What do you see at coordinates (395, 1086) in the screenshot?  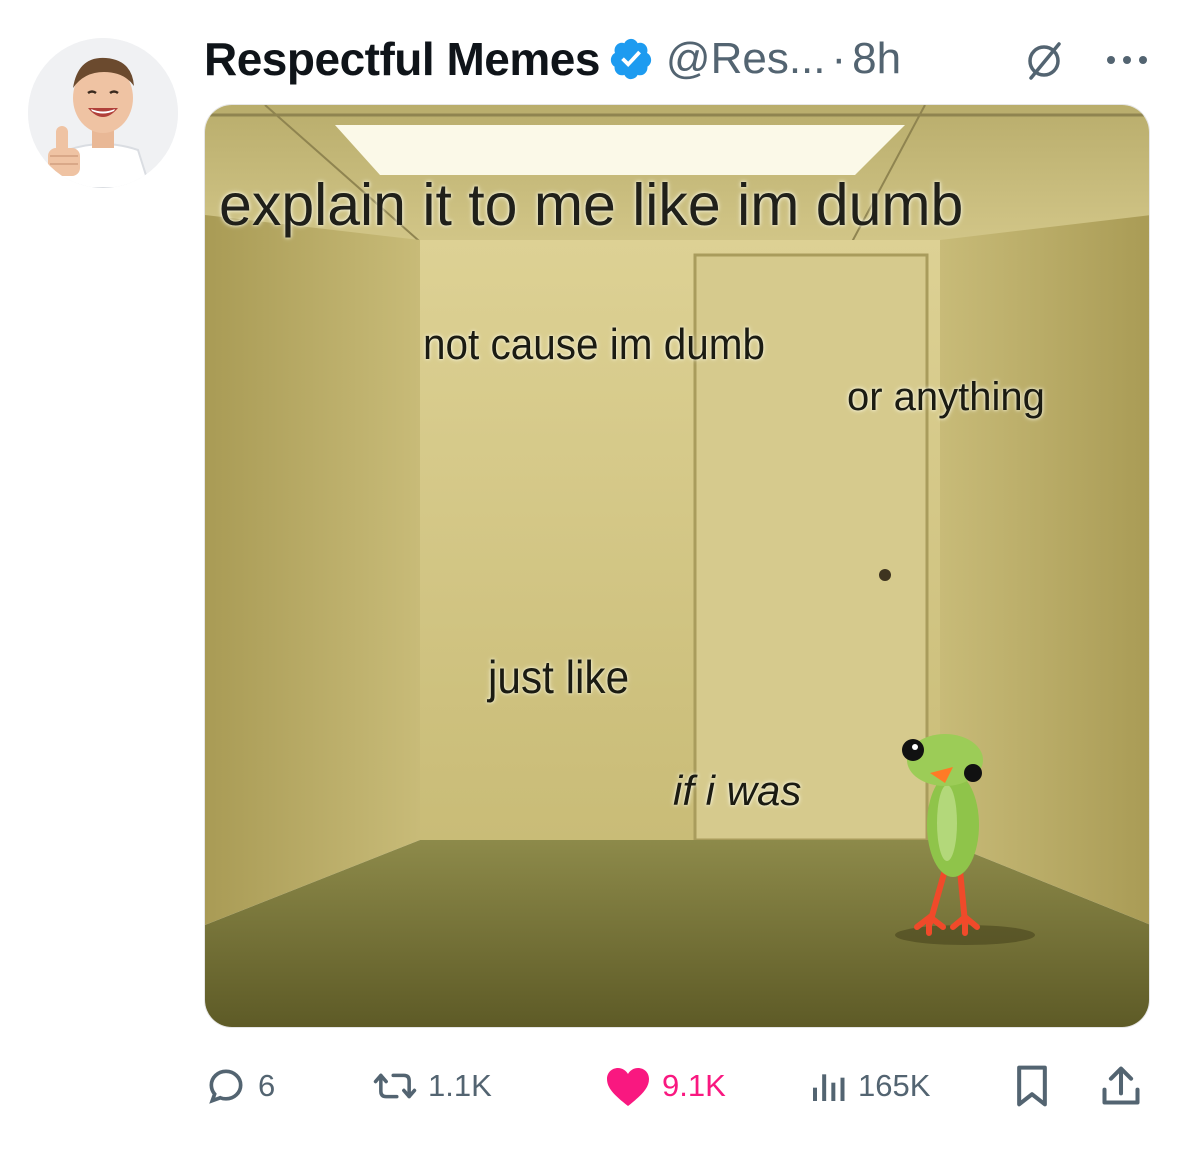 I see `repost-icon` at bounding box center [395, 1086].